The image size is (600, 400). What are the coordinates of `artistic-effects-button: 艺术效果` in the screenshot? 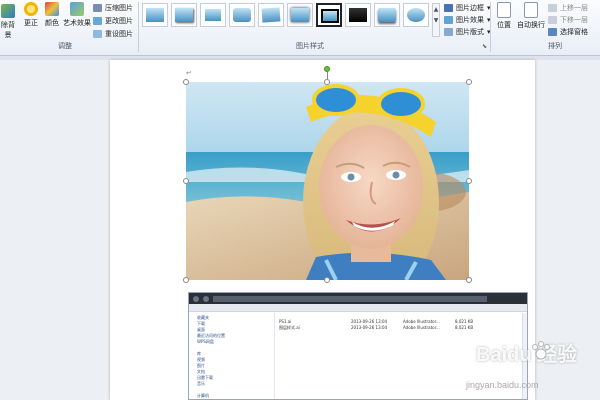 It's located at (77, 15).